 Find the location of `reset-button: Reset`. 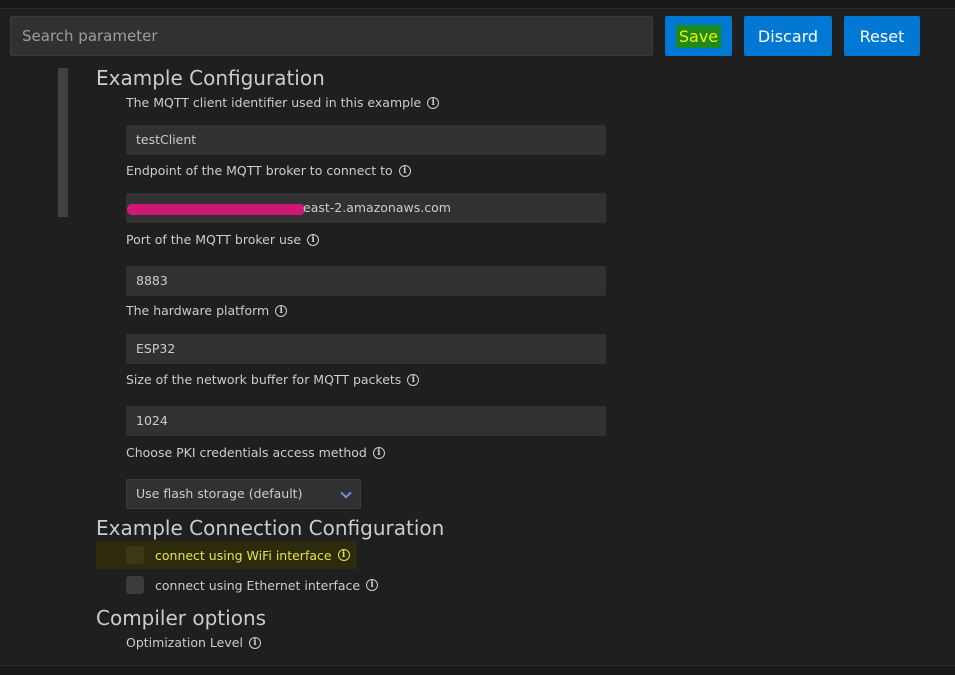

reset-button: Reset is located at coordinates (882, 36).